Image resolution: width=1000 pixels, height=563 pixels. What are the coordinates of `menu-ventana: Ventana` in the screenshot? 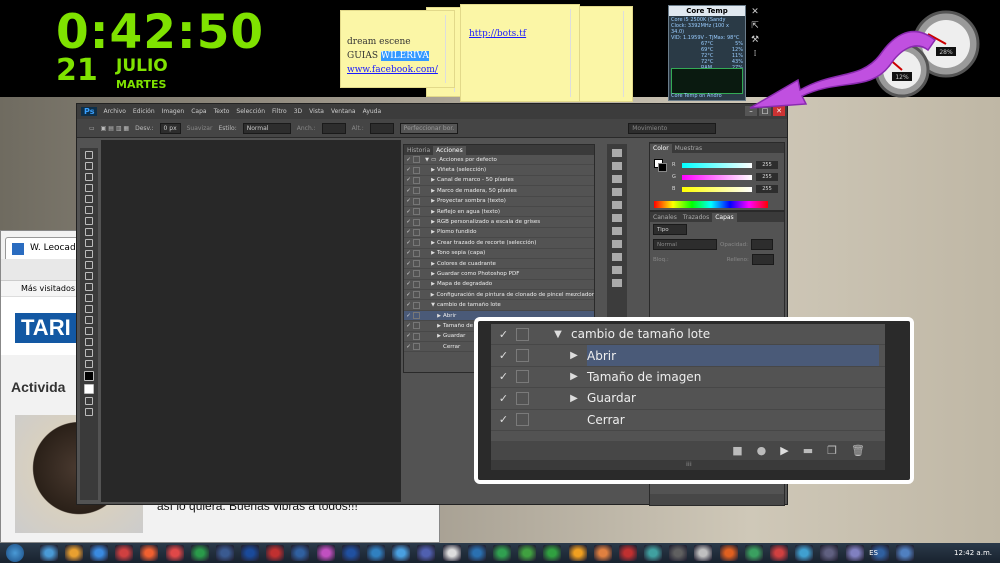 It's located at (343, 111).